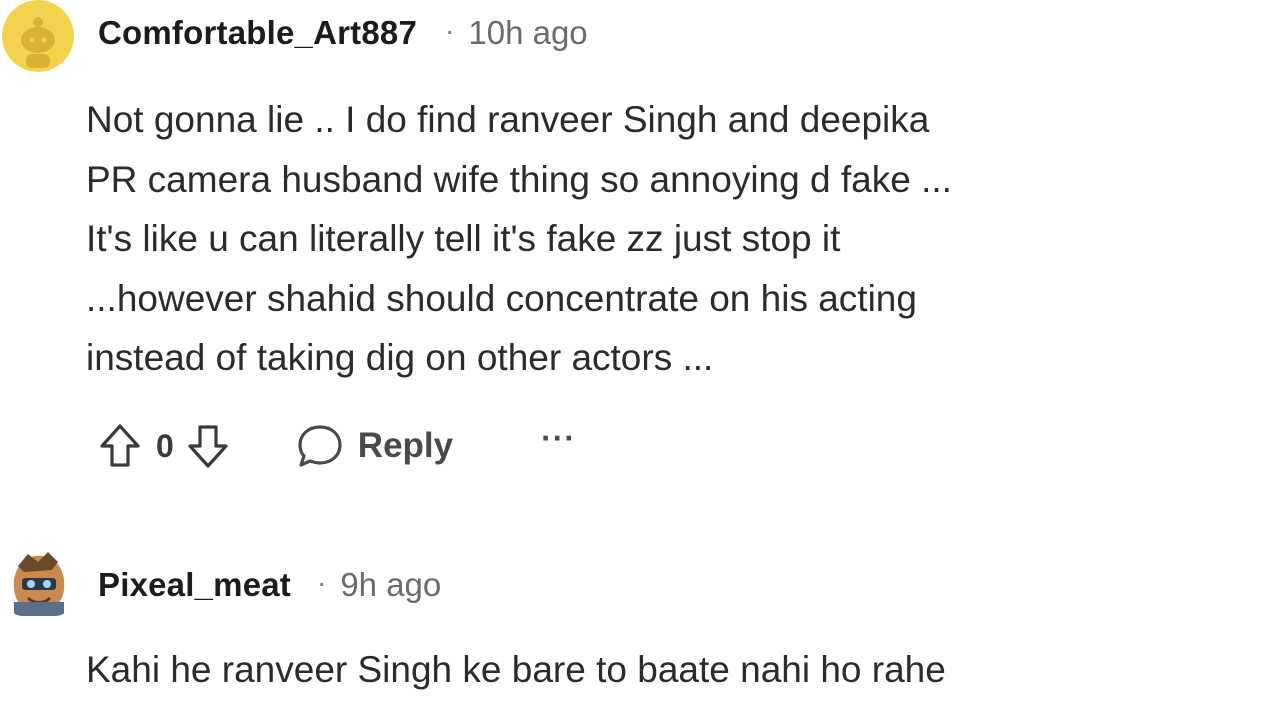  I want to click on timestamp: 9h ago, so click(390, 585).